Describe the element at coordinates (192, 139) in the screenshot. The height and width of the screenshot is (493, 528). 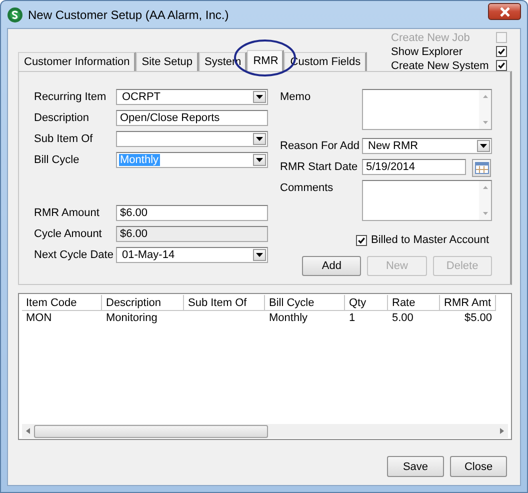
I see `dropdown` at that location.